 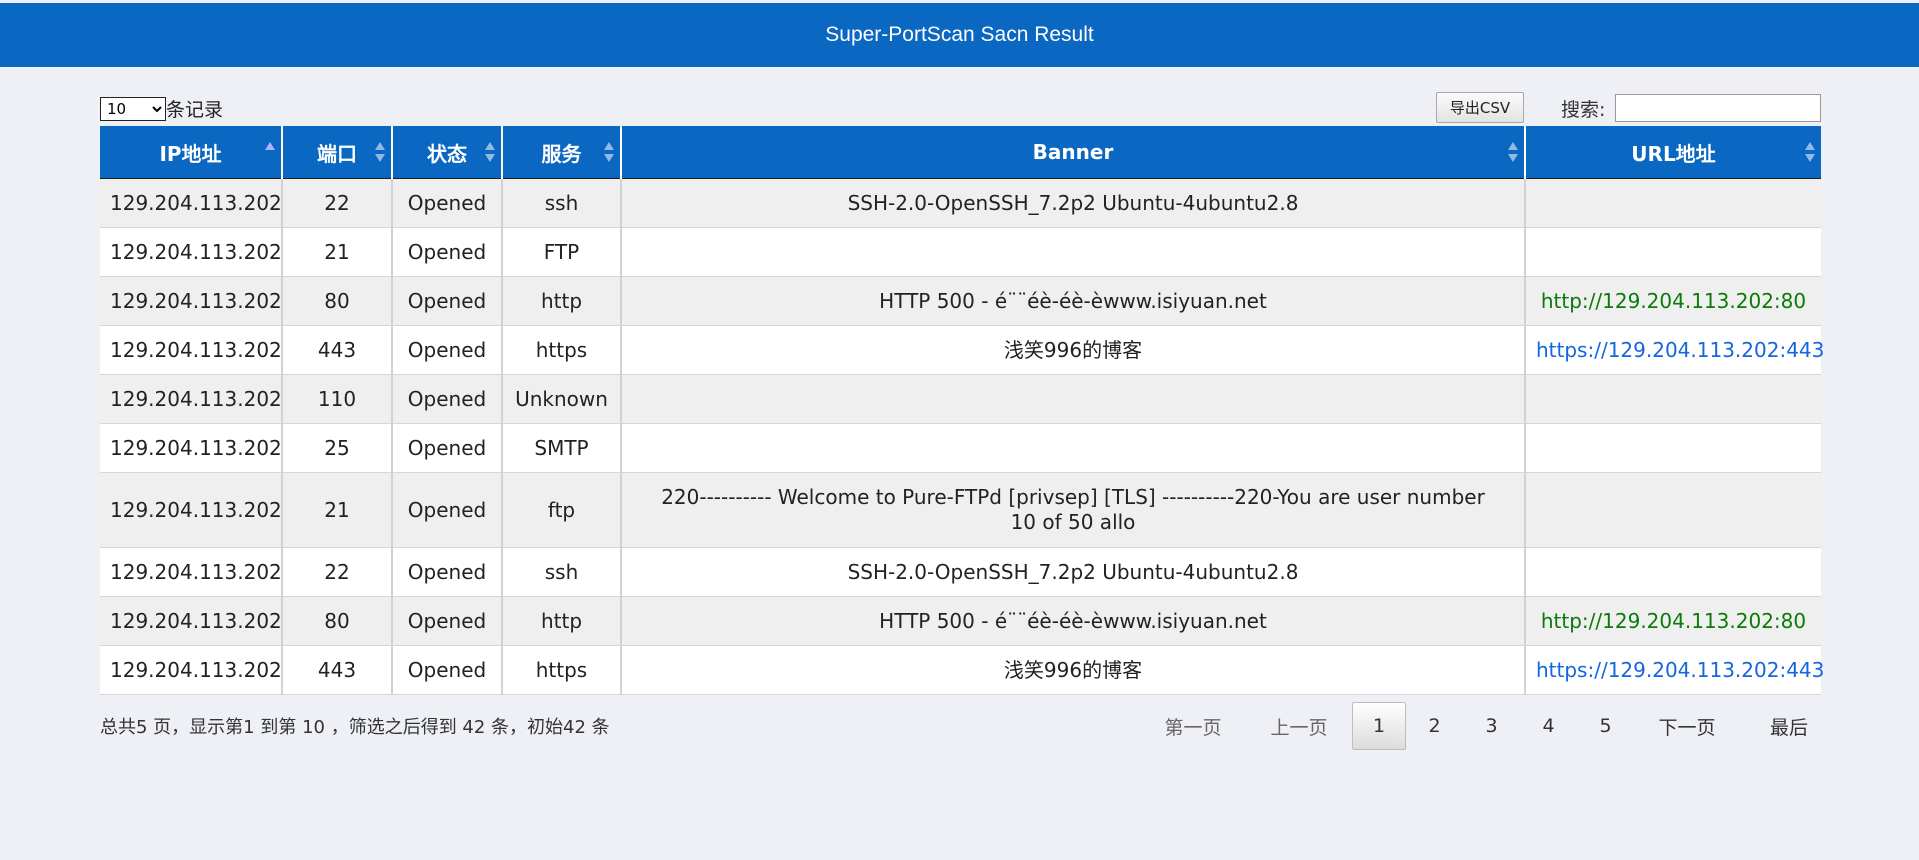 I want to click on column-header-status: 状态, so click(x=447, y=152).